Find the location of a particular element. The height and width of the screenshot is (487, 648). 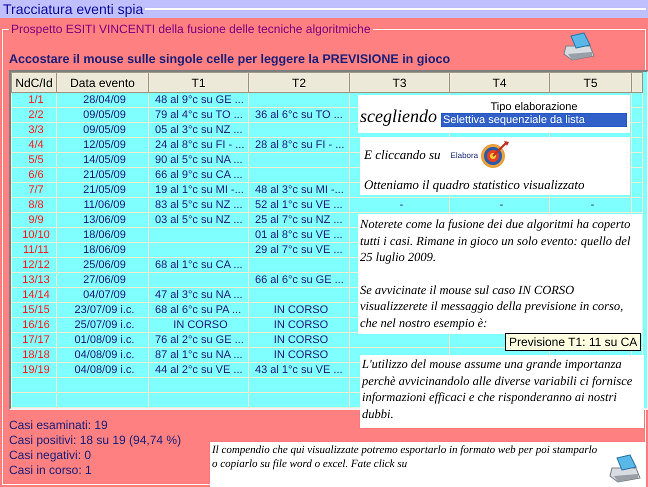

column-header: T1 is located at coordinates (198, 82).